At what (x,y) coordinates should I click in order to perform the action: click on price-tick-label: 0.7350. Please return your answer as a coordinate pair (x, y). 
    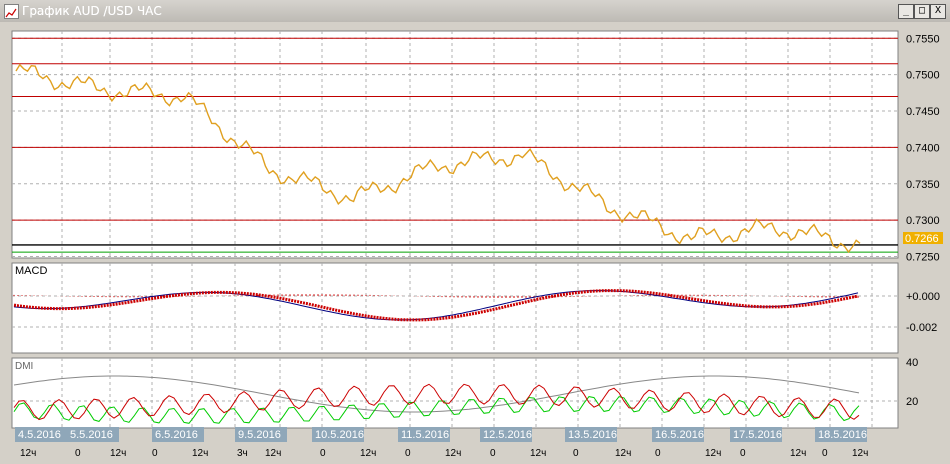
    Looking at the image, I should click on (923, 185).